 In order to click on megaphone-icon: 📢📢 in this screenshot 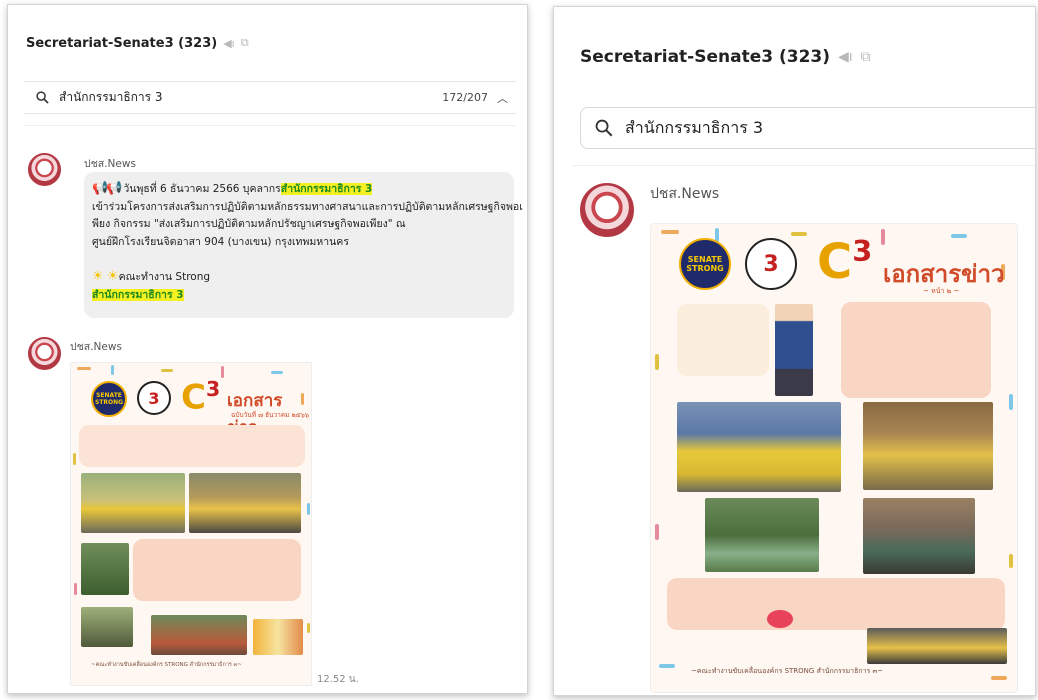, I will do `click(107, 188)`.